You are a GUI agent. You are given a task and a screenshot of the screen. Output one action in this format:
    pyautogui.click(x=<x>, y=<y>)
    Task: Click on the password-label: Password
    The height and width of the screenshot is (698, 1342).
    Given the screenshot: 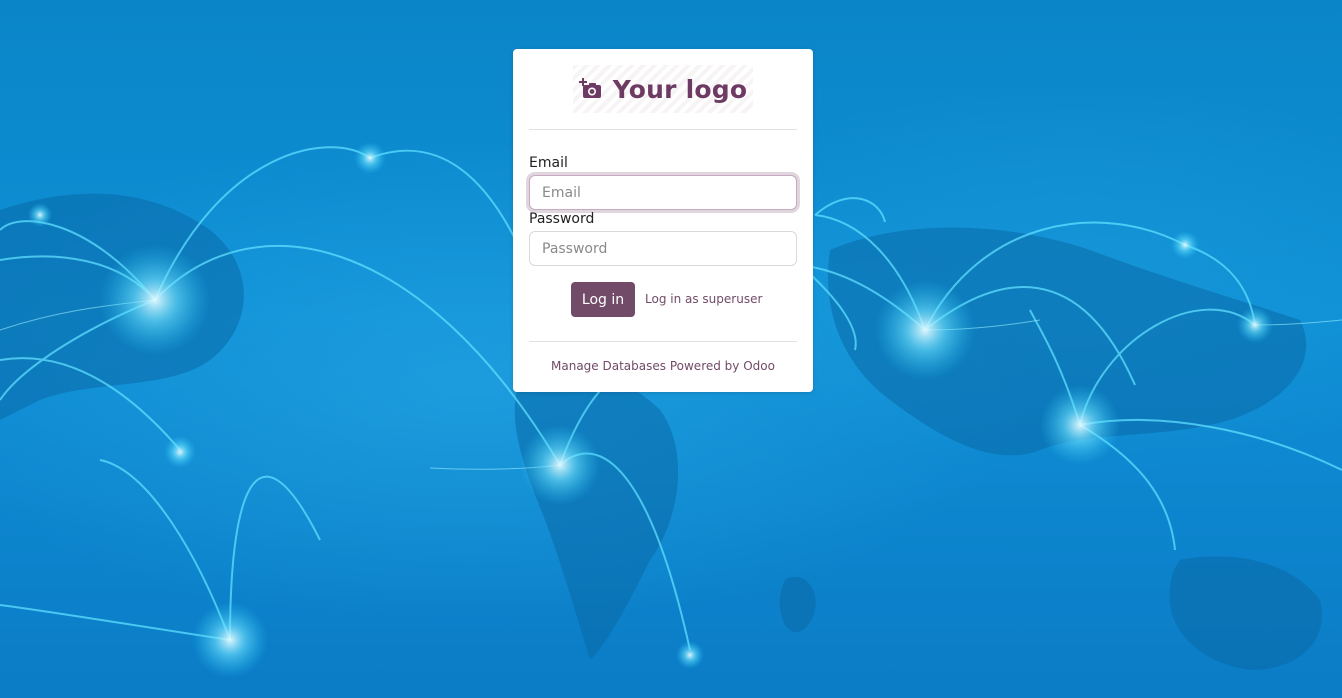 What is the action you would take?
    pyautogui.click(x=562, y=219)
    